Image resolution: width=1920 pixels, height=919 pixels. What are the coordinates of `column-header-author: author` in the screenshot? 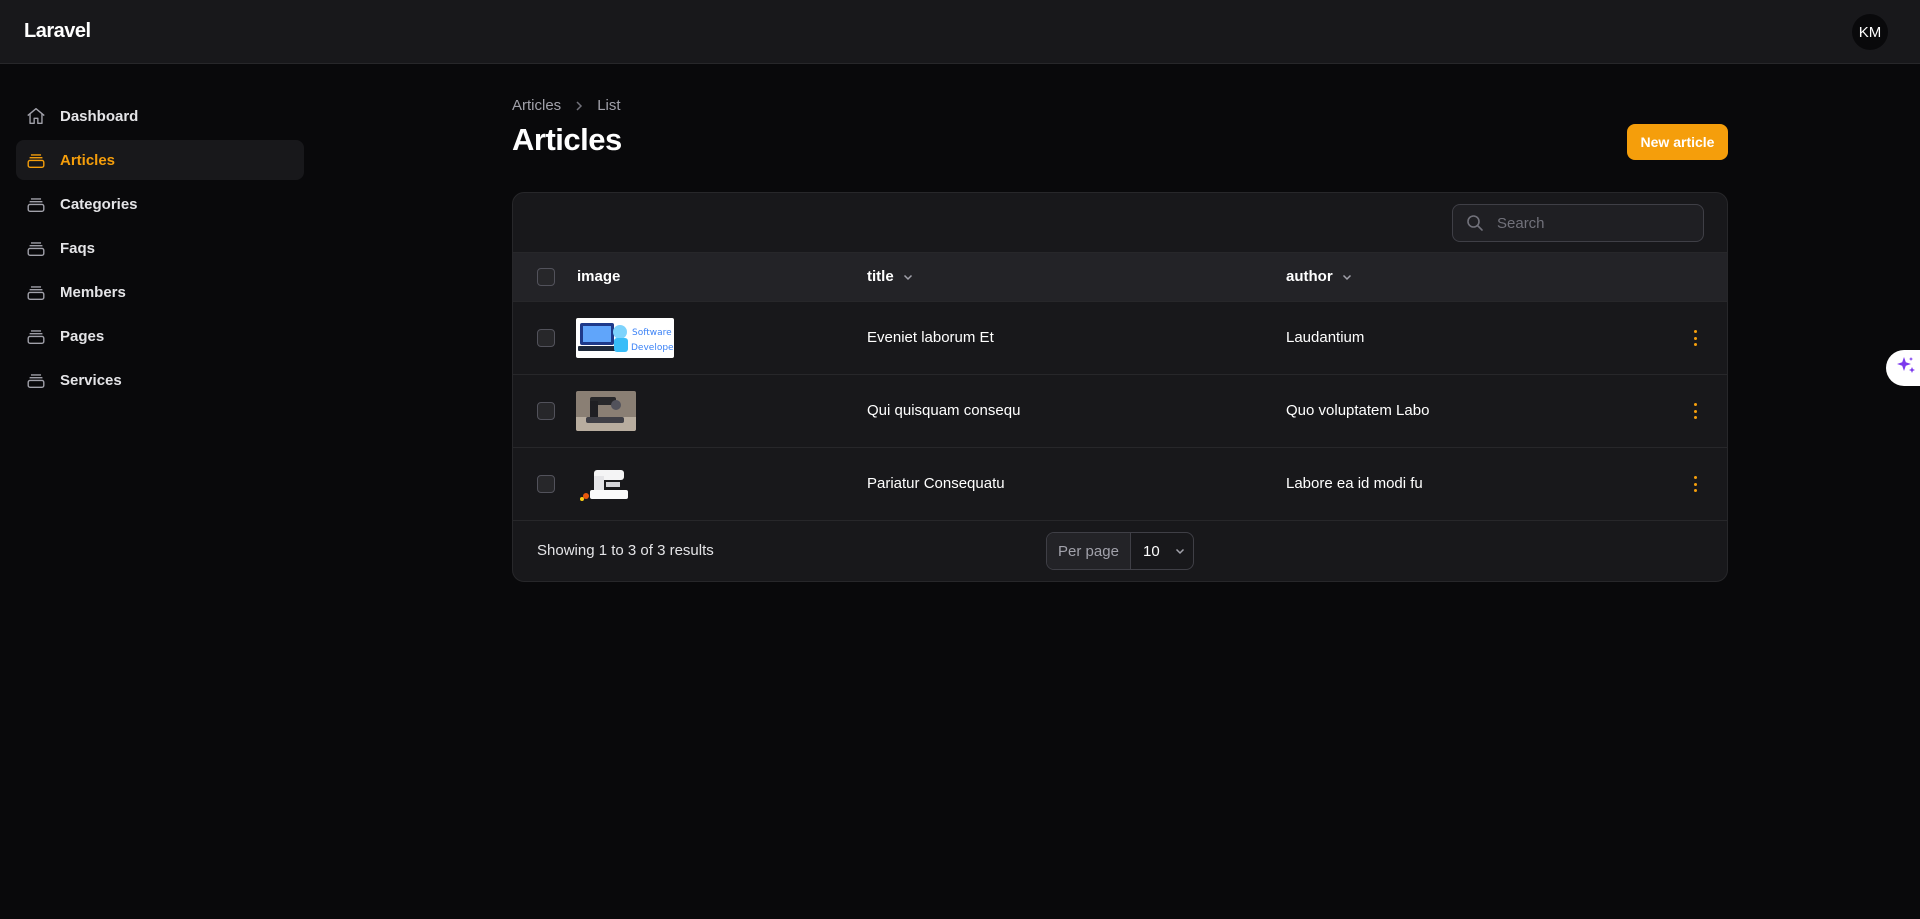 It's located at (1319, 276).